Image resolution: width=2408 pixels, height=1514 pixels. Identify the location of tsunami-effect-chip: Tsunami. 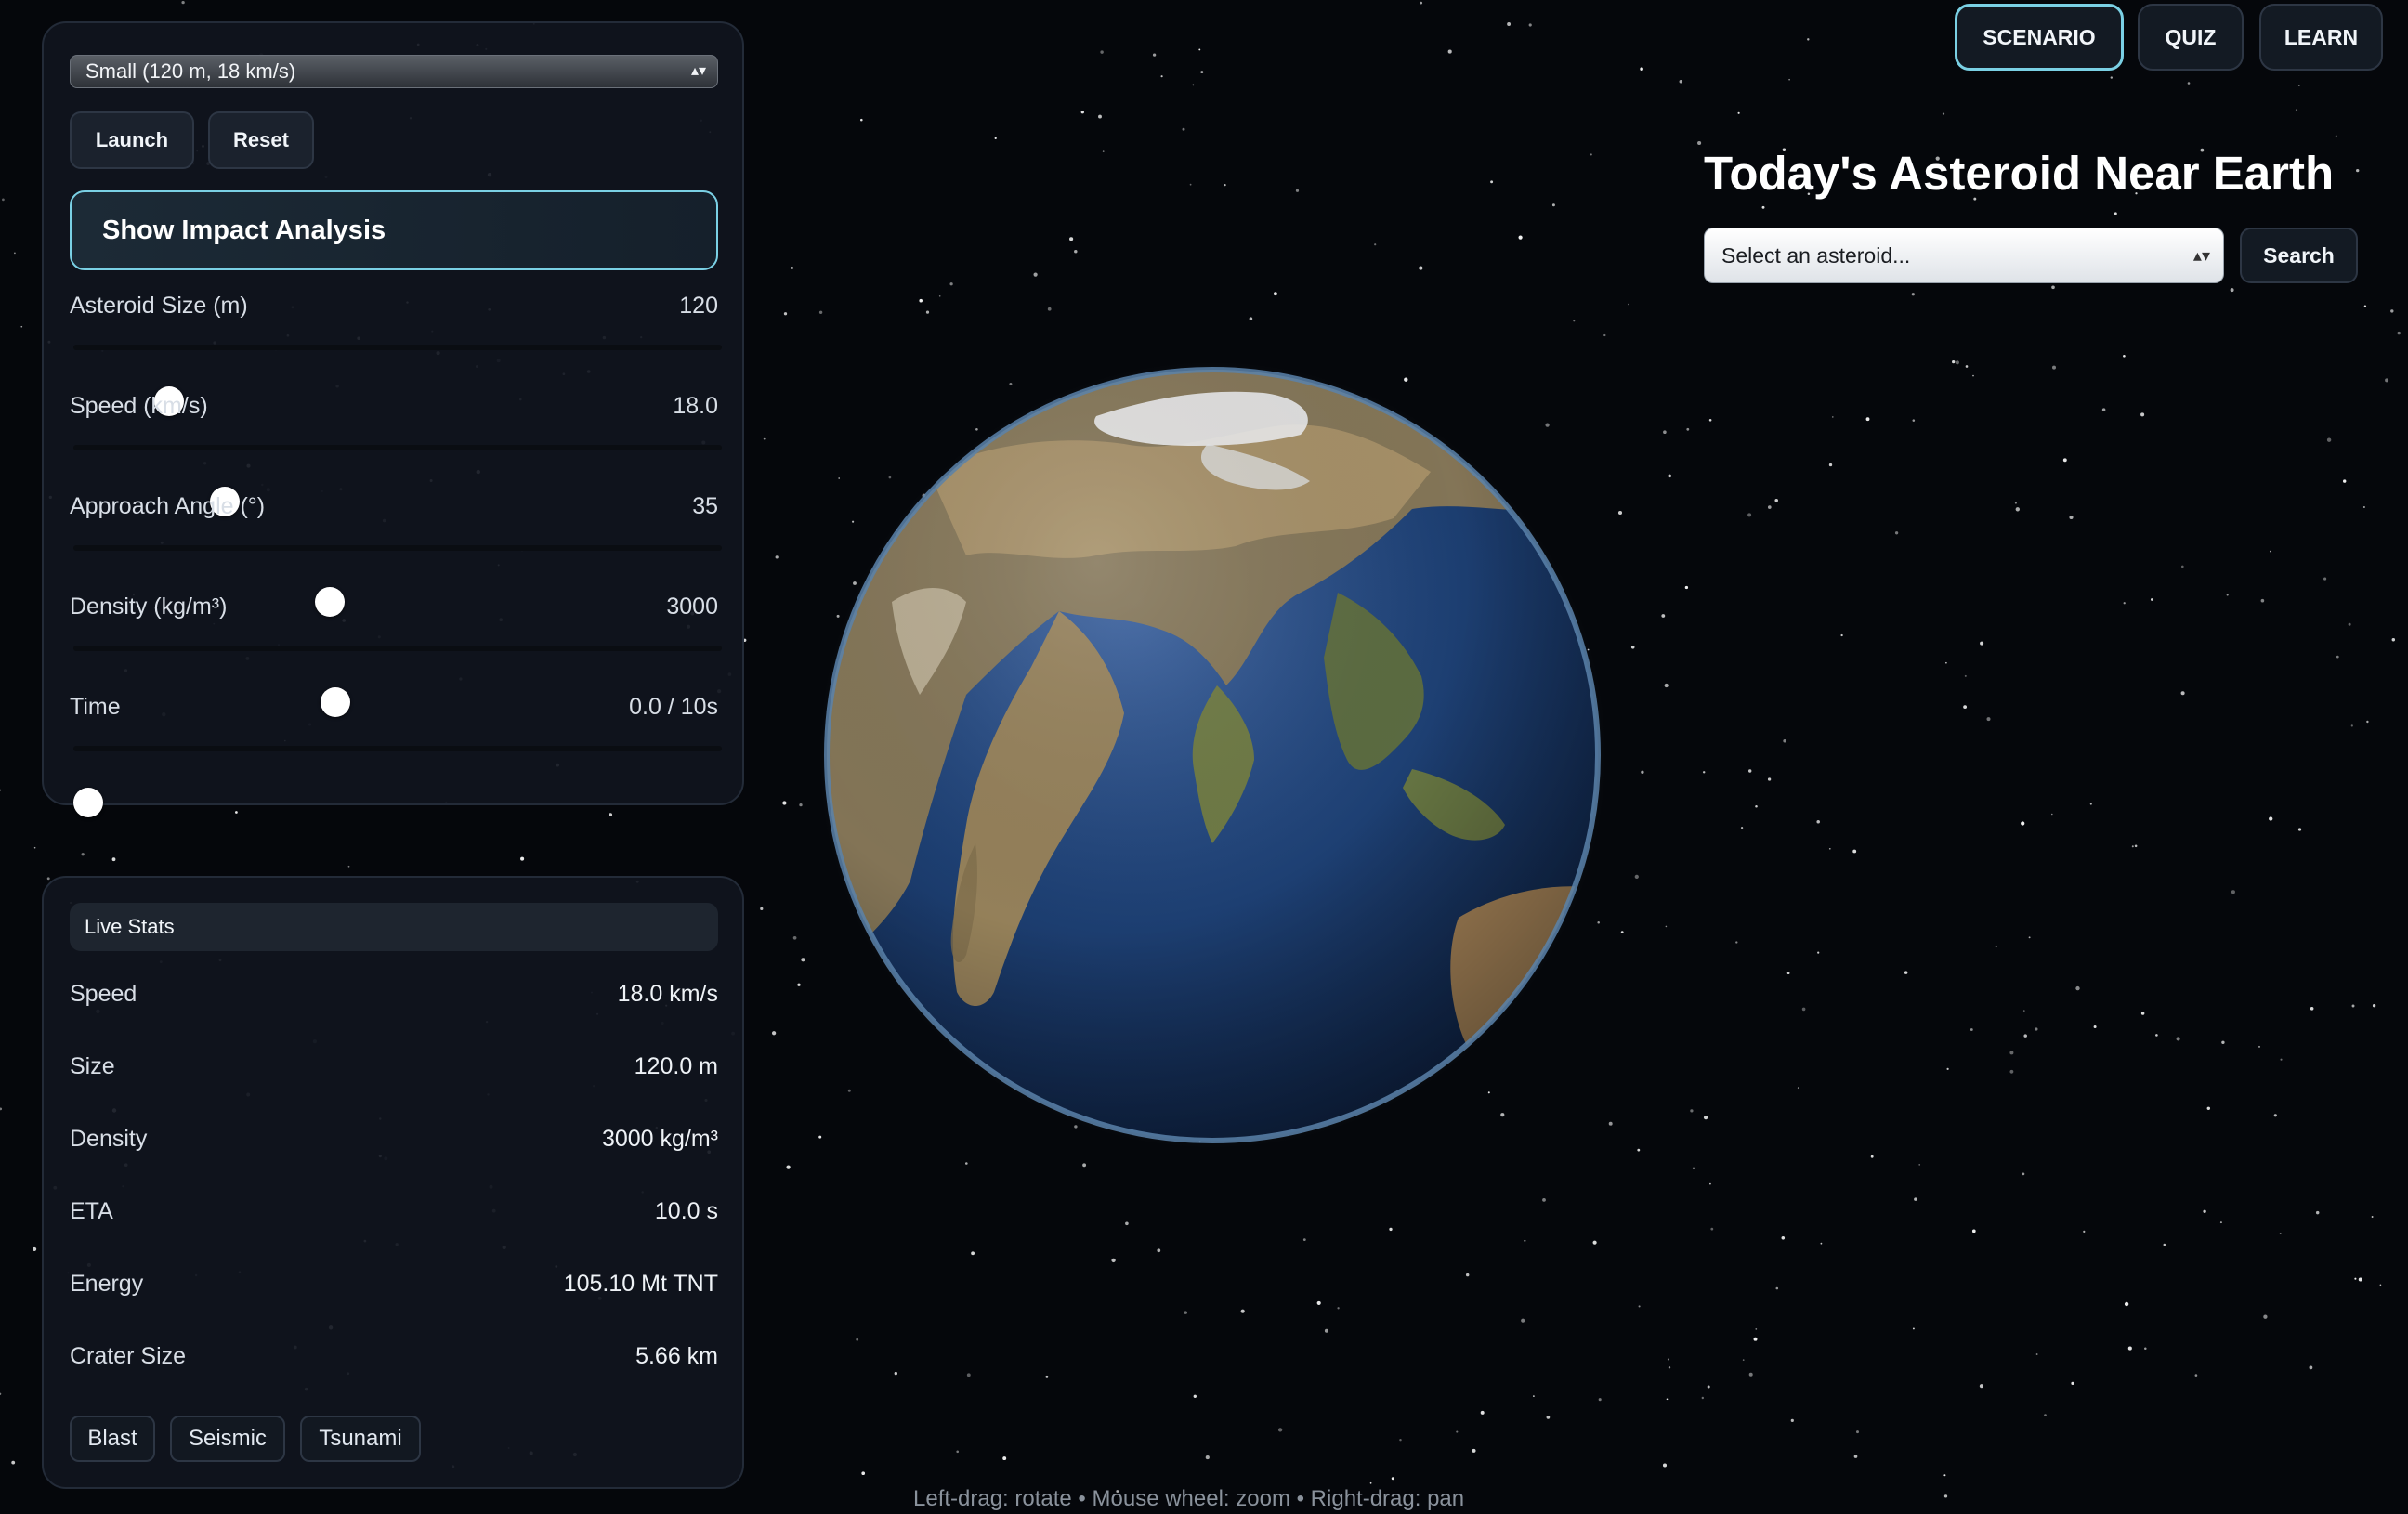
(360, 1439).